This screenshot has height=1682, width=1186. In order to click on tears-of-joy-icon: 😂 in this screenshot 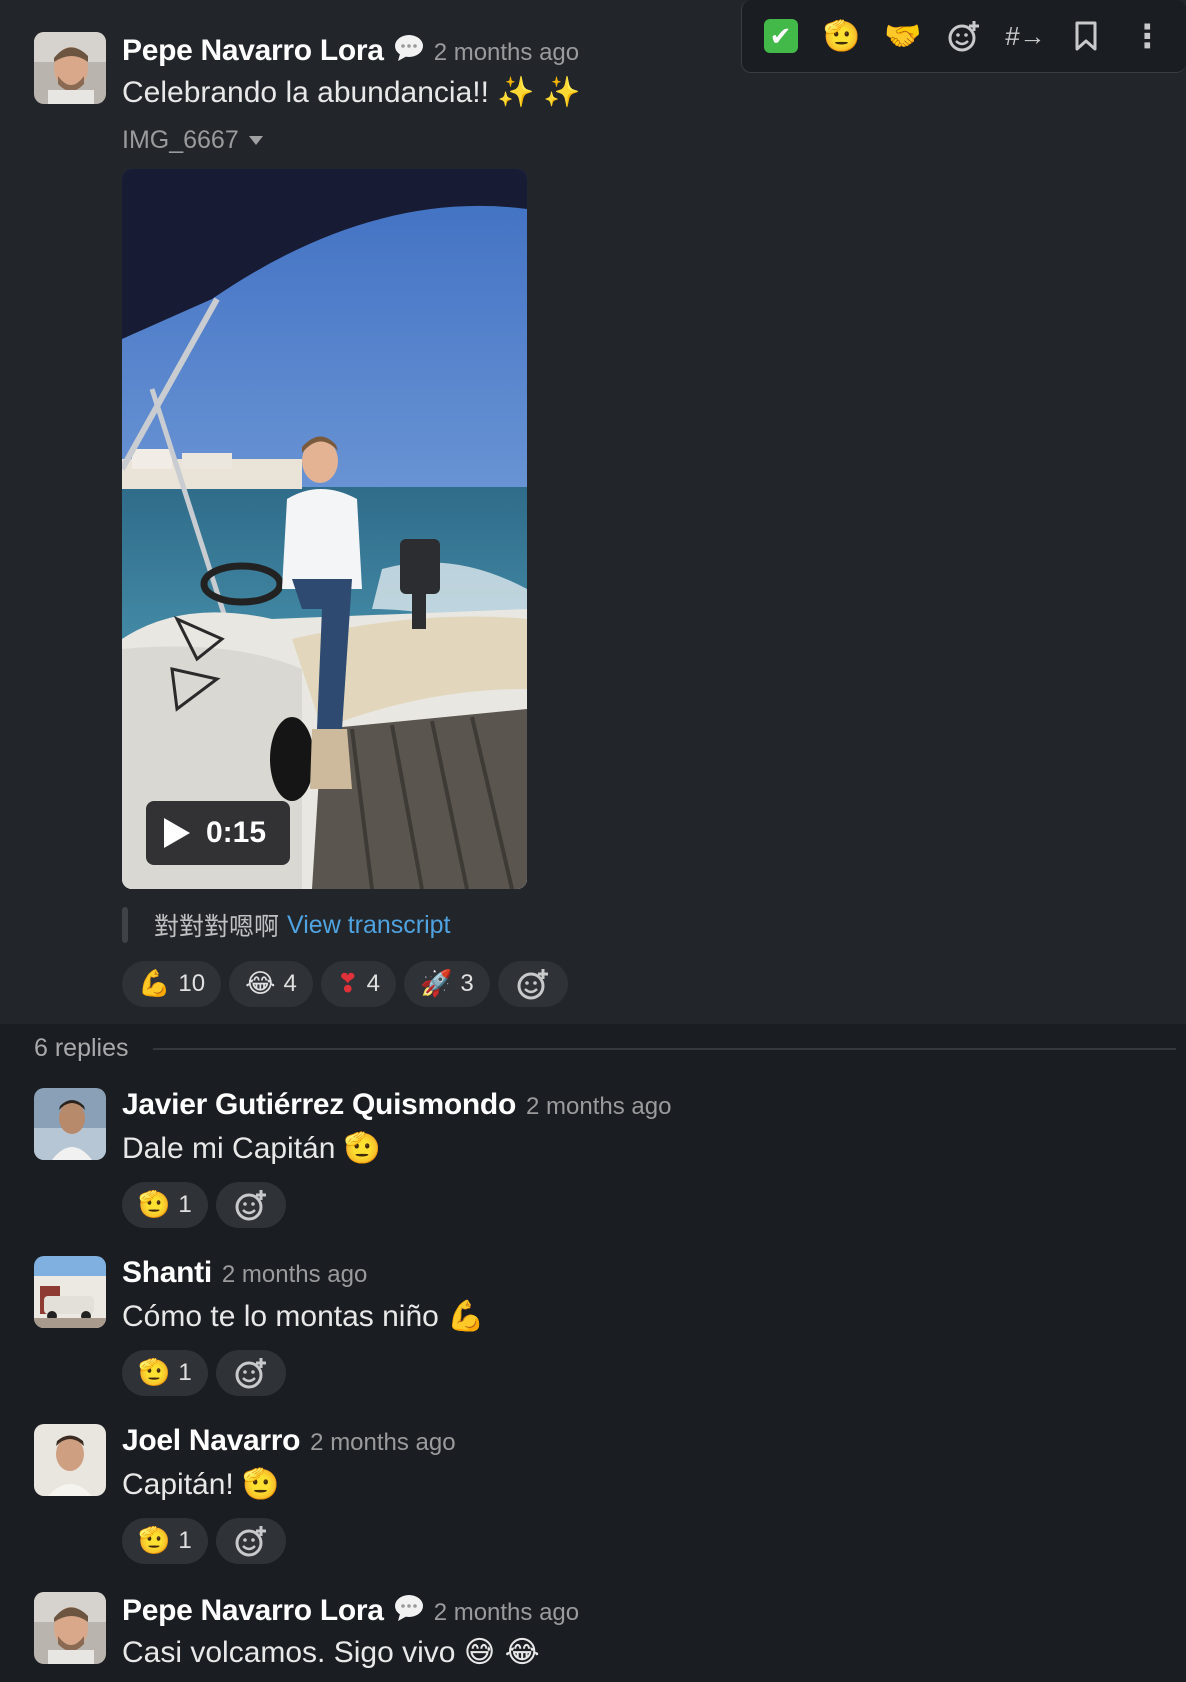, I will do `click(260, 984)`.